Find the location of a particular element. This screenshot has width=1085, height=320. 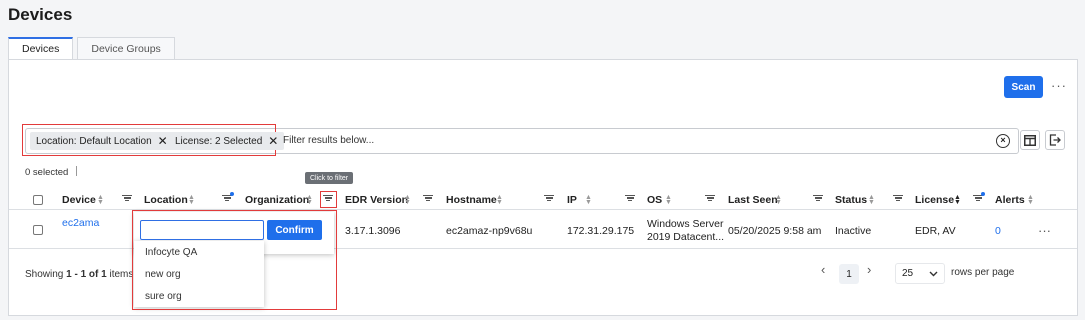

edr-version-cell: 3.17.1.3096 is located at coordinates (373, 231).